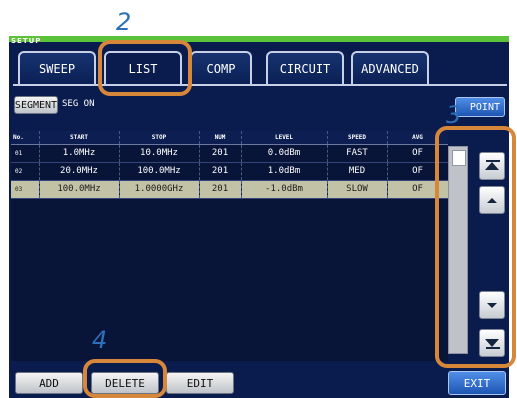 The image size is (517, 398). I want to click on cell-speed: SLOW, so click(357, 189).